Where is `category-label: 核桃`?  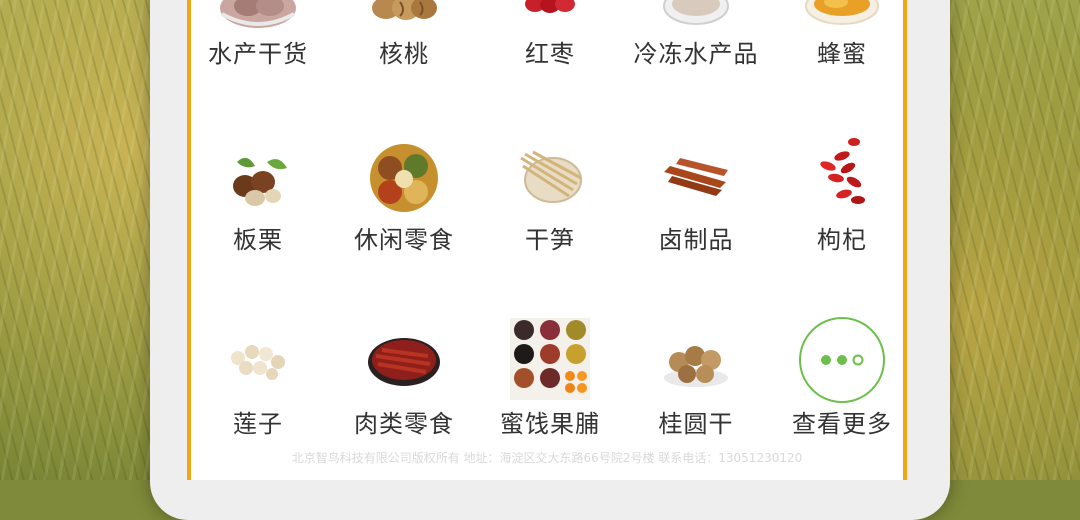 category-label: 核桃 is located at coordinates (404, 54).